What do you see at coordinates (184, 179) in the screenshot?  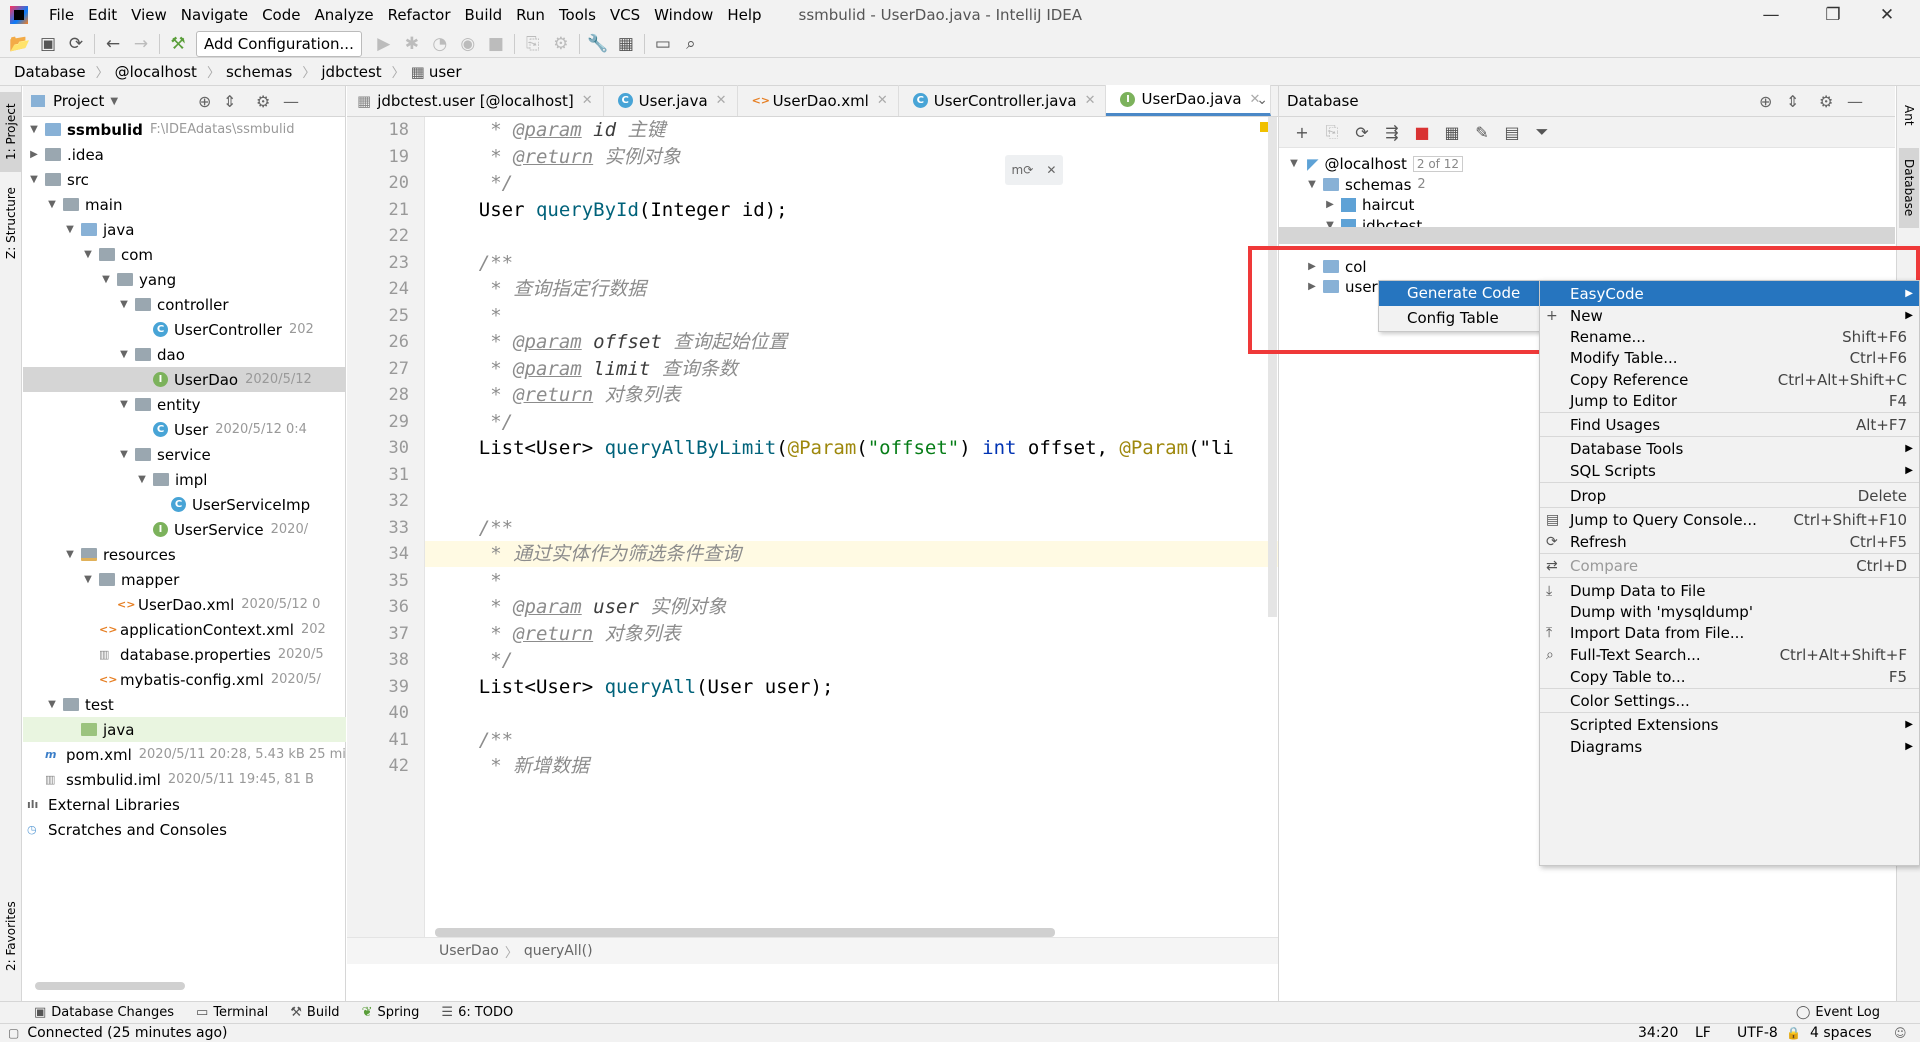 I see `tree-item-src: ▼ src` at bounding box center [184, 179].